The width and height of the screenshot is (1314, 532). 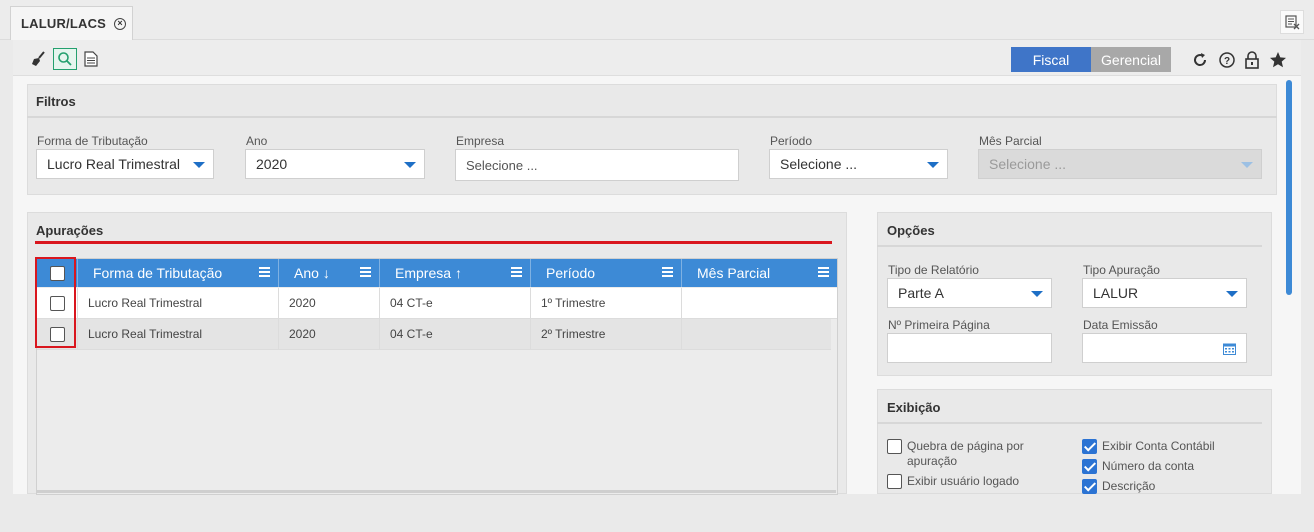 What do you see at coordinates (335, 164) in the screenshot?
I see `ano-select: 2020` at bounding box center [335, 164].